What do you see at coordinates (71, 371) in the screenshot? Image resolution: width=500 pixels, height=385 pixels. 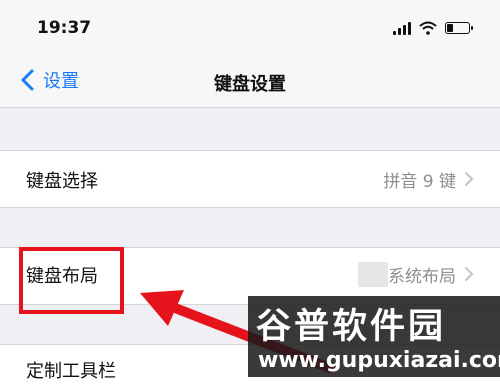 I see `row-label: 定制工具栏` at bounding box center [71, 371].